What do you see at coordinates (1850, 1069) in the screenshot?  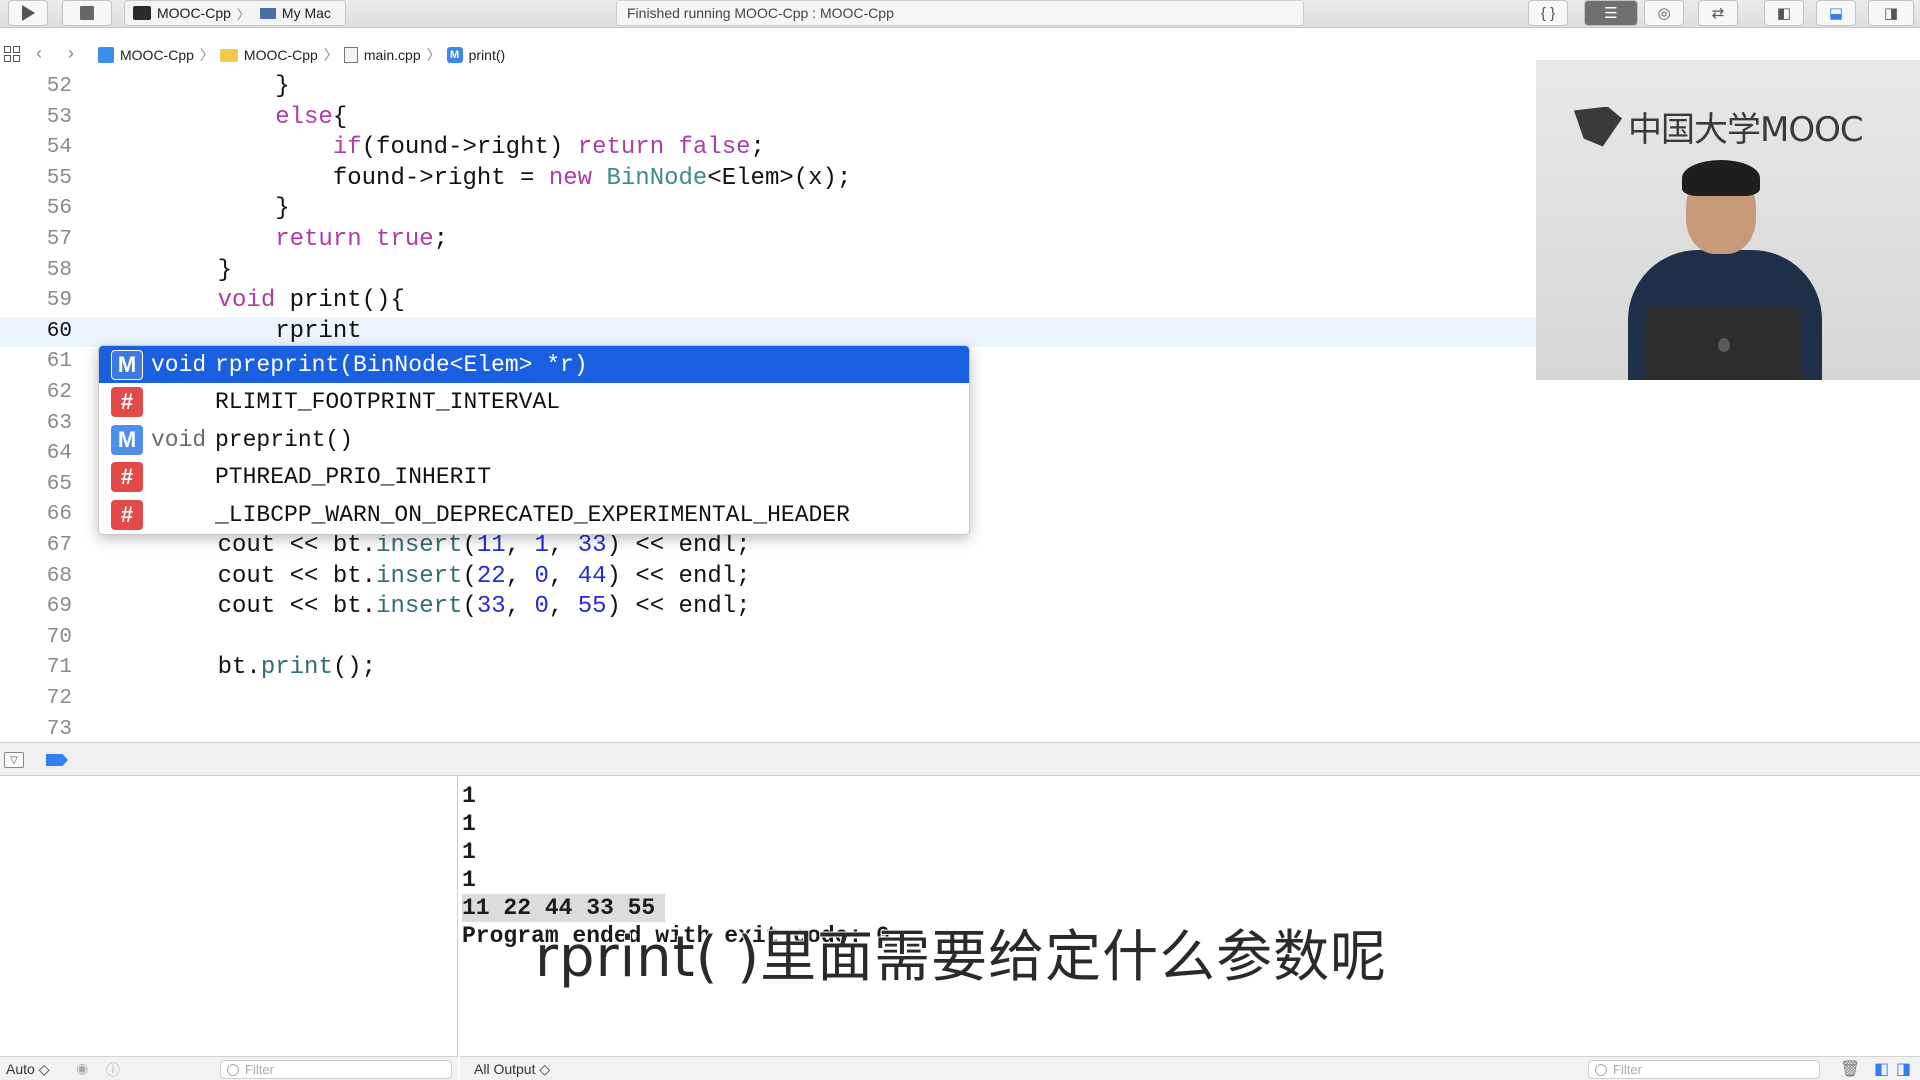 I see `trash-icon: 🗑` at bounding box center [1850, 1069].